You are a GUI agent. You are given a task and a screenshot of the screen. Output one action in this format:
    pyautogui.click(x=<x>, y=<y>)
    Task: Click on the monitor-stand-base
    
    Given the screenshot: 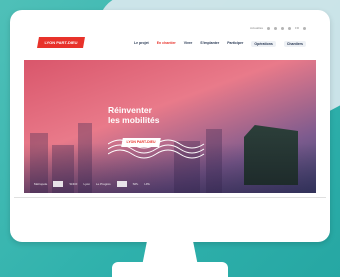 What is the action you would take?
    pyautogui.click(x=170, y=269)
    